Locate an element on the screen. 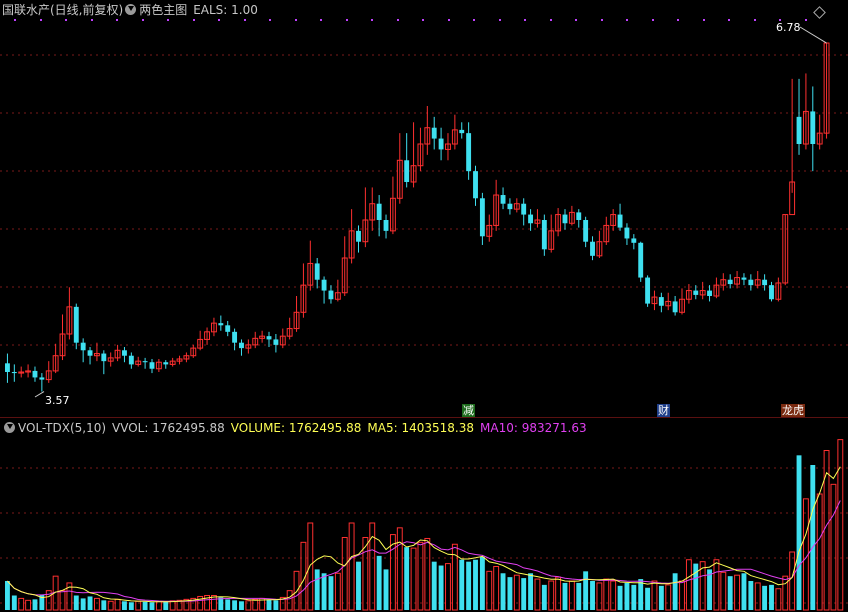 The width and height of the screenshot is (848, 612). dragon-tiger-tag: 龙虎 is located at coordinates (793, 410).